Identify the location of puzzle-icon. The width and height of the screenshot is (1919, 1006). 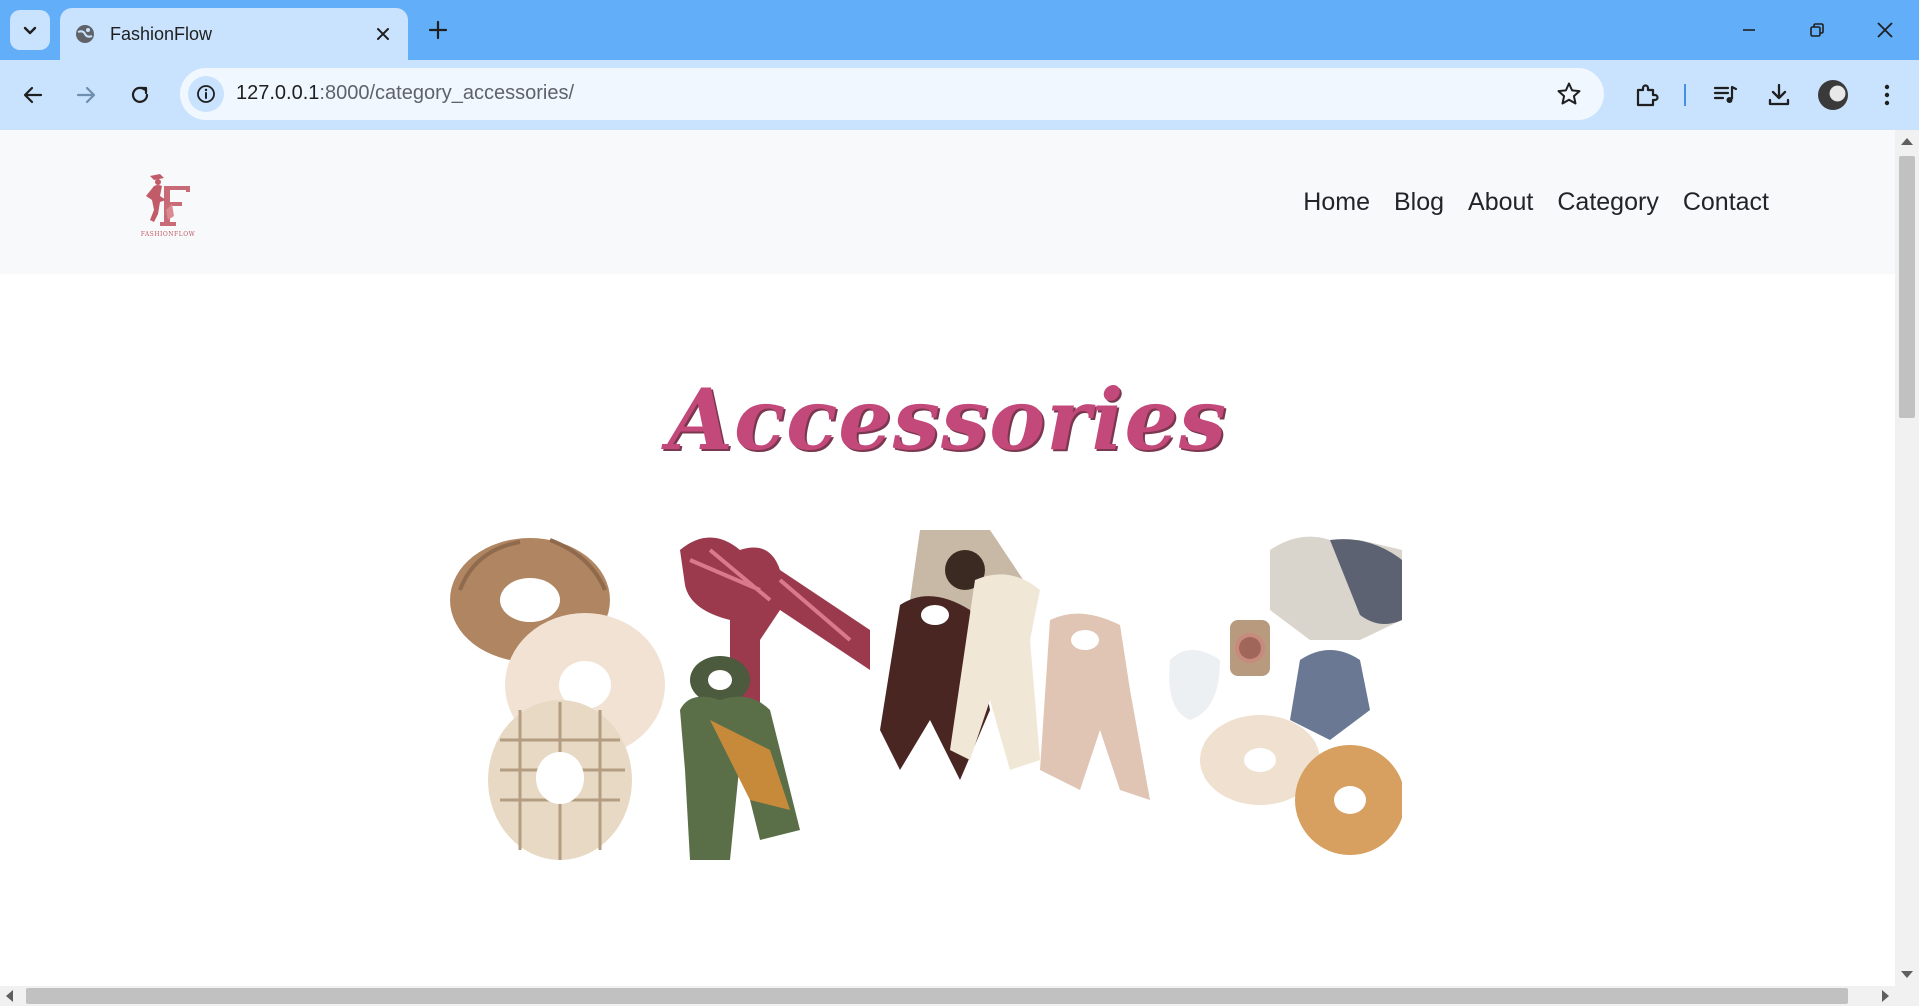
(1647, 95).